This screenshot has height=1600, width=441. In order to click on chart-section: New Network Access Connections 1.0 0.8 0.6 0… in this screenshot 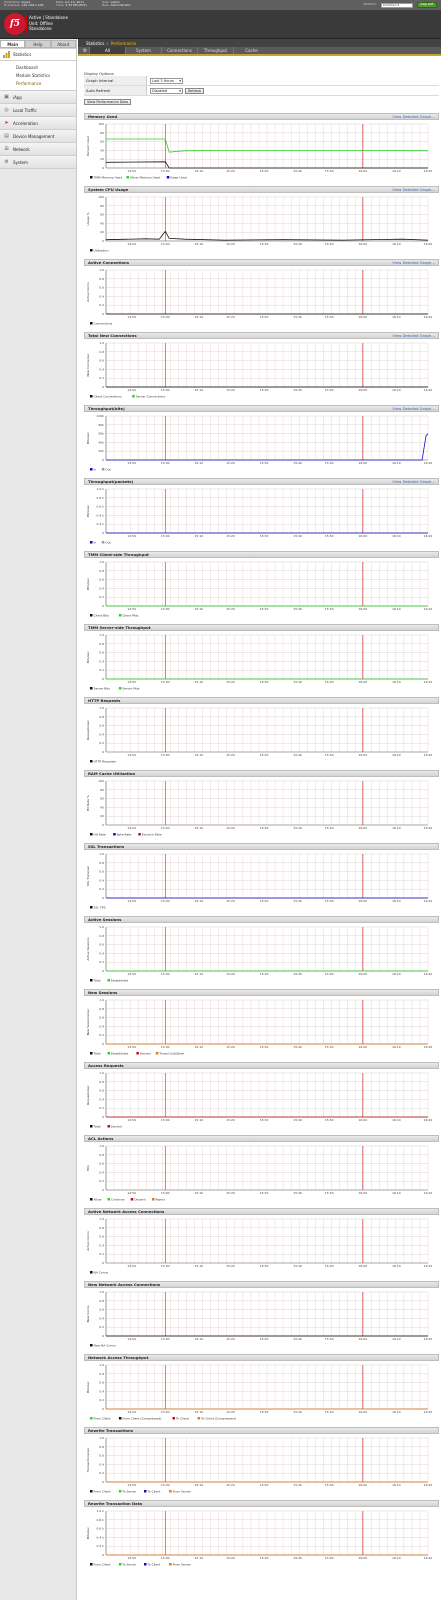, I will do `click(261, 1315)`.